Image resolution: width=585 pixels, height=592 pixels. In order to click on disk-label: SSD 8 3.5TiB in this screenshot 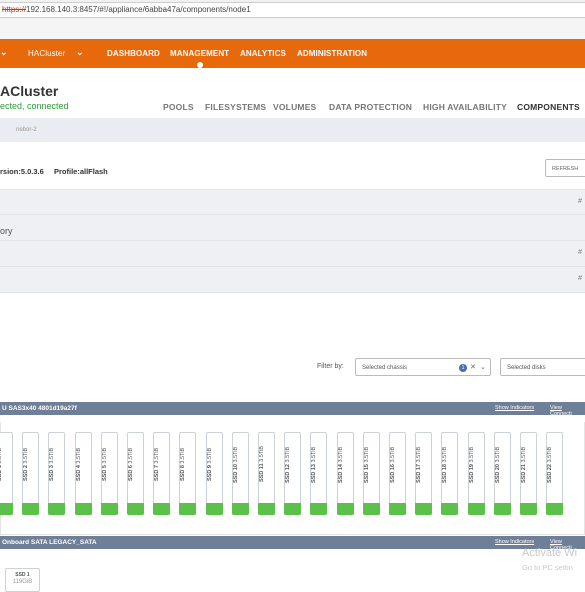, I will do `click(187, 464)`.